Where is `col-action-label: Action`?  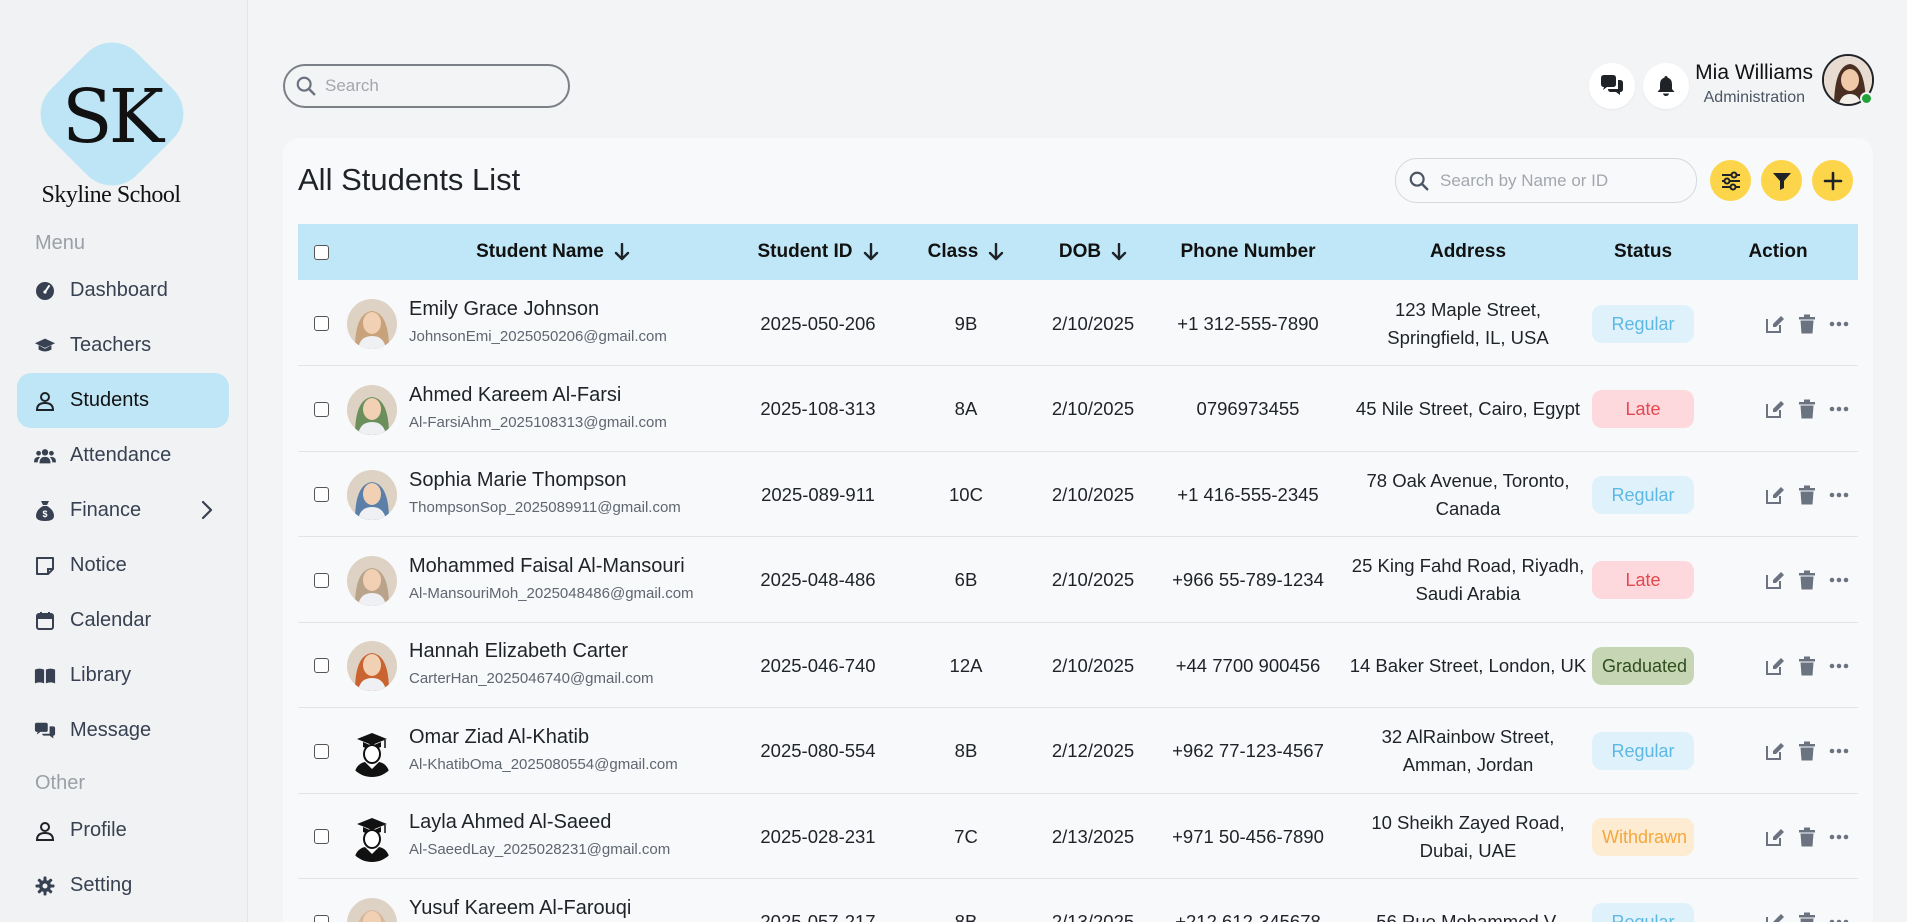
col-action-label: Action is located at coordinates (1778, 251).